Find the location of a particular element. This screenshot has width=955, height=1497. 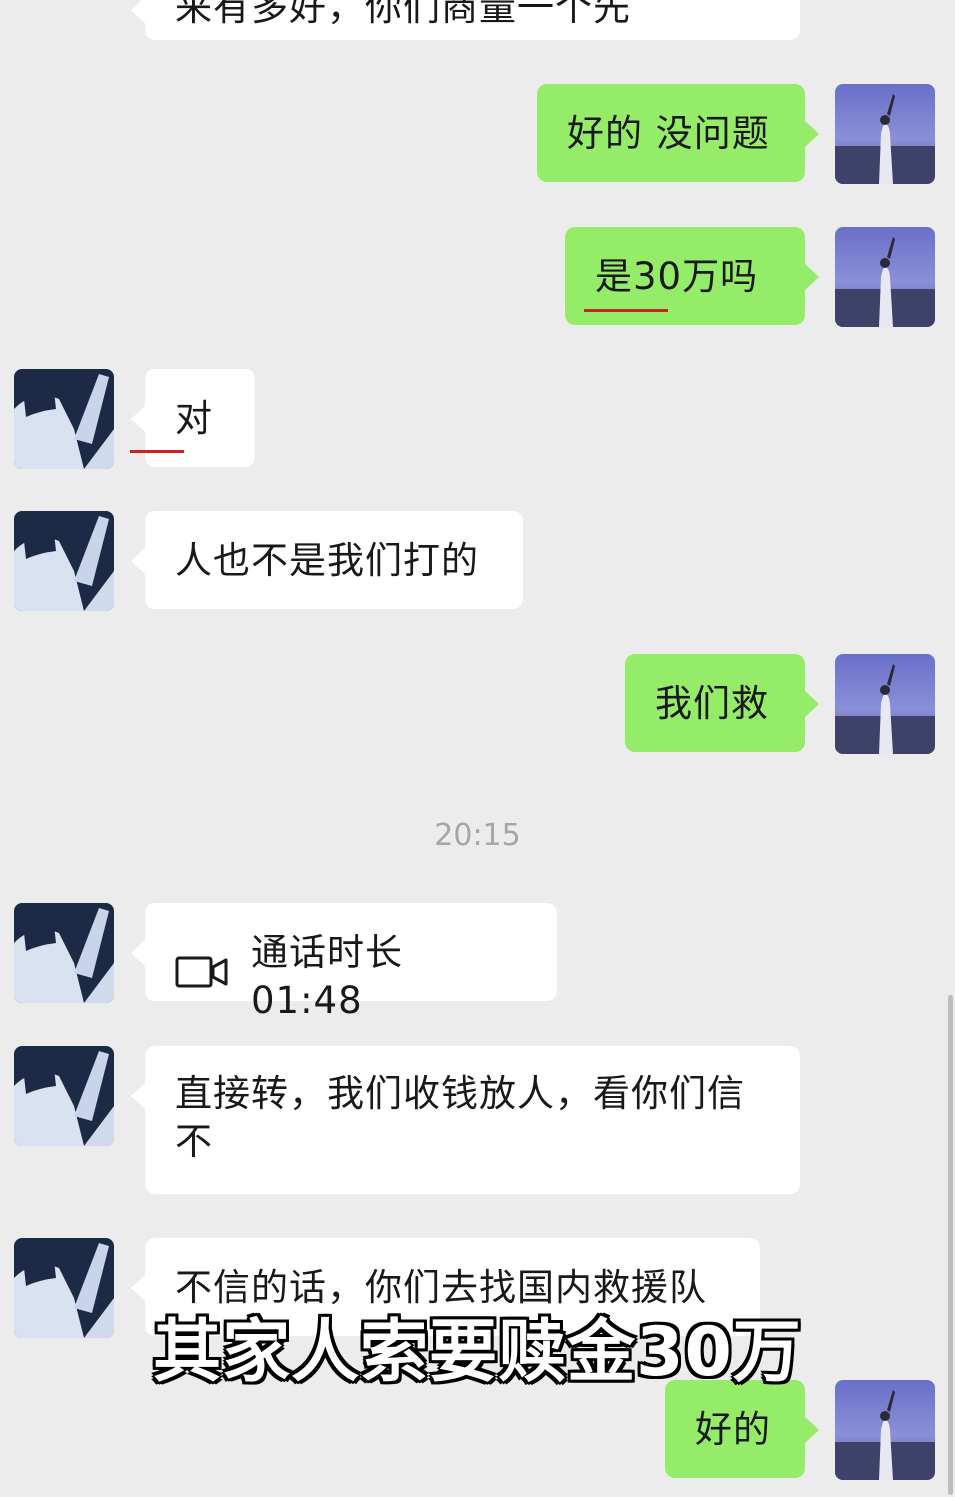

chat-timestamp: 20:15 is located at coordinates (477, 835).